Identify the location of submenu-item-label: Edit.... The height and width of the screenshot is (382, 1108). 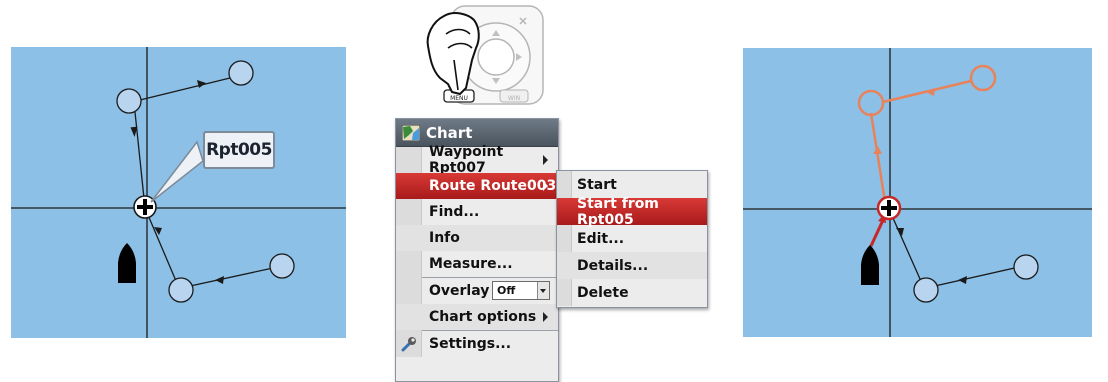
(601, 238).